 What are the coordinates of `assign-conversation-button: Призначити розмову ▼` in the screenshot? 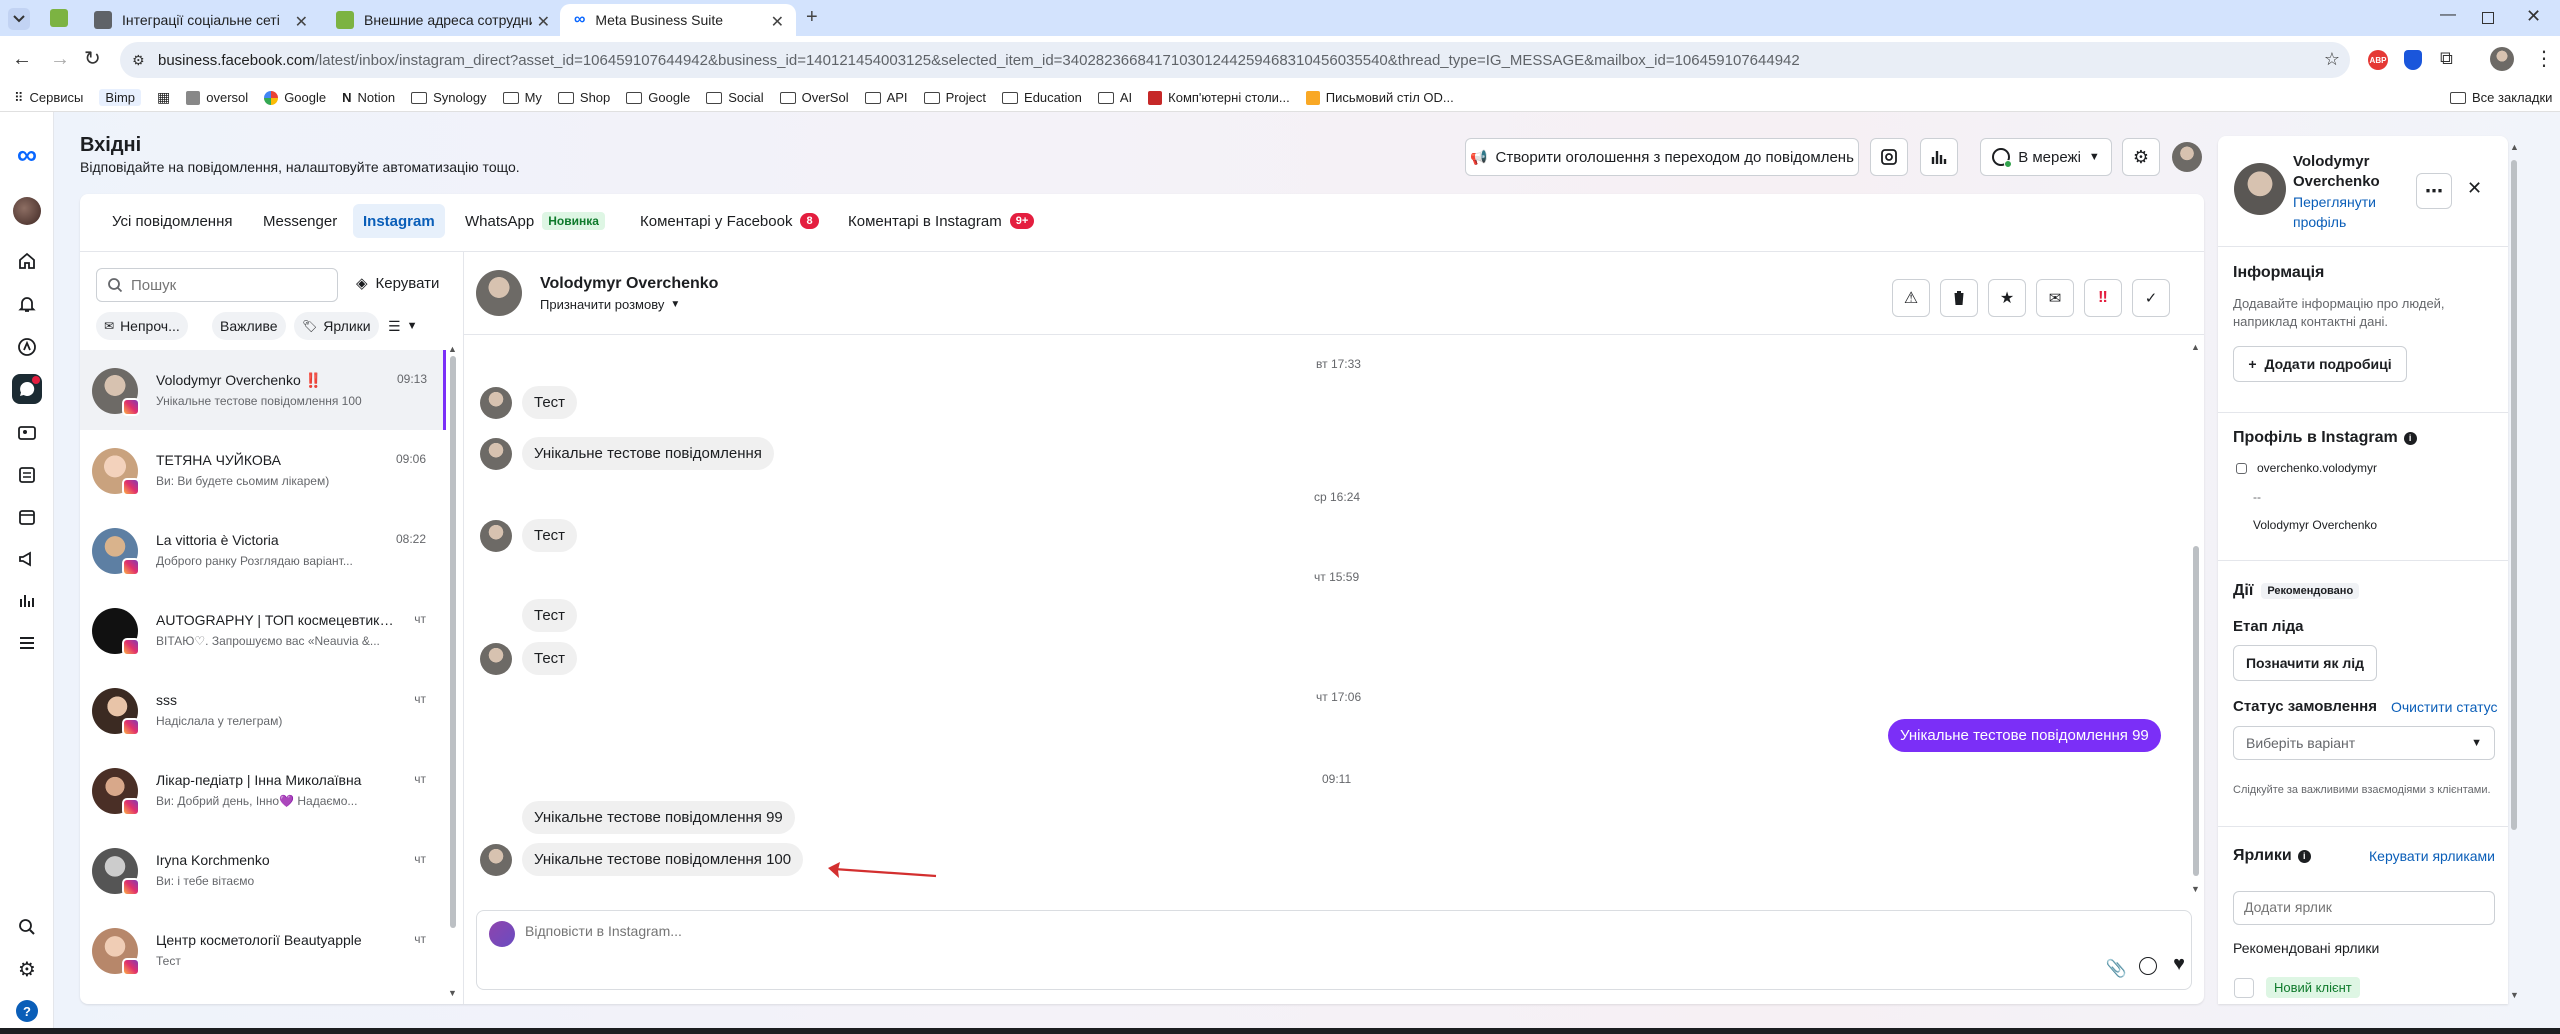 It's located at (610, 304).